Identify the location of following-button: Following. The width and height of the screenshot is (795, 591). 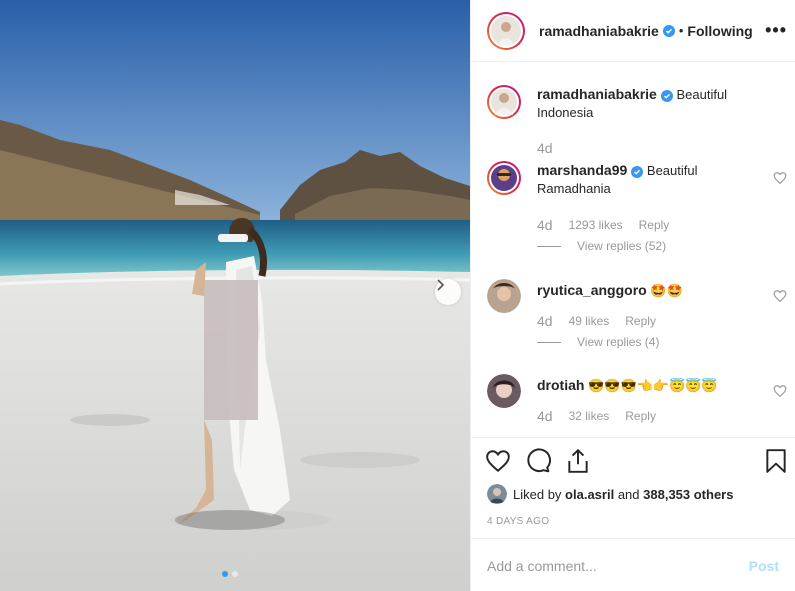
(719, 31).